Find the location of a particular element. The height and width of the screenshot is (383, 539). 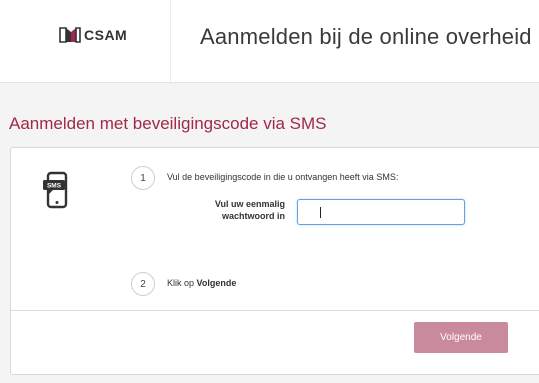

step-2-text-bold: Volgende is located at coordinates (216, 283).